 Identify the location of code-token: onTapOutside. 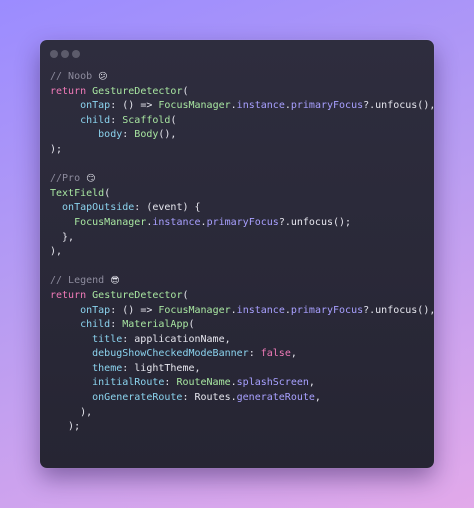
(92, 208).